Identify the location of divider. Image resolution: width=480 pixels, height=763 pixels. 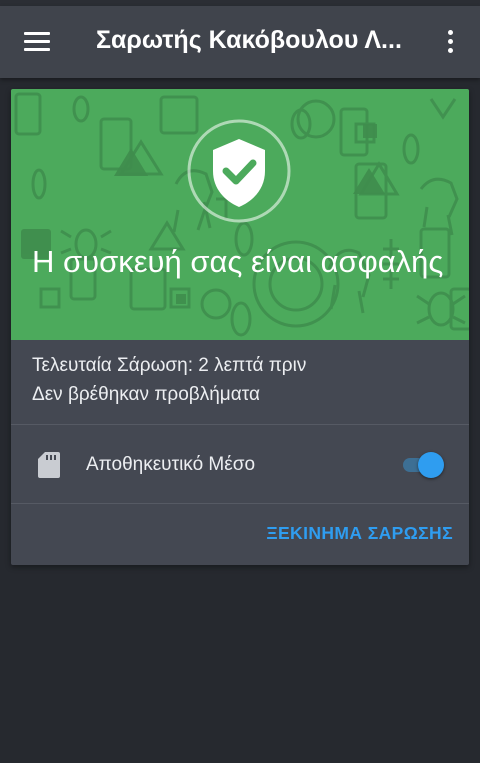
(240, 503).